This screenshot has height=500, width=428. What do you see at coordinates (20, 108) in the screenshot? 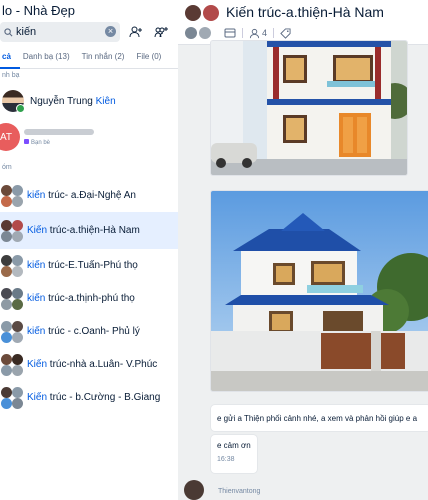
I see `online-status-icon` at bounding box center [20, 108].